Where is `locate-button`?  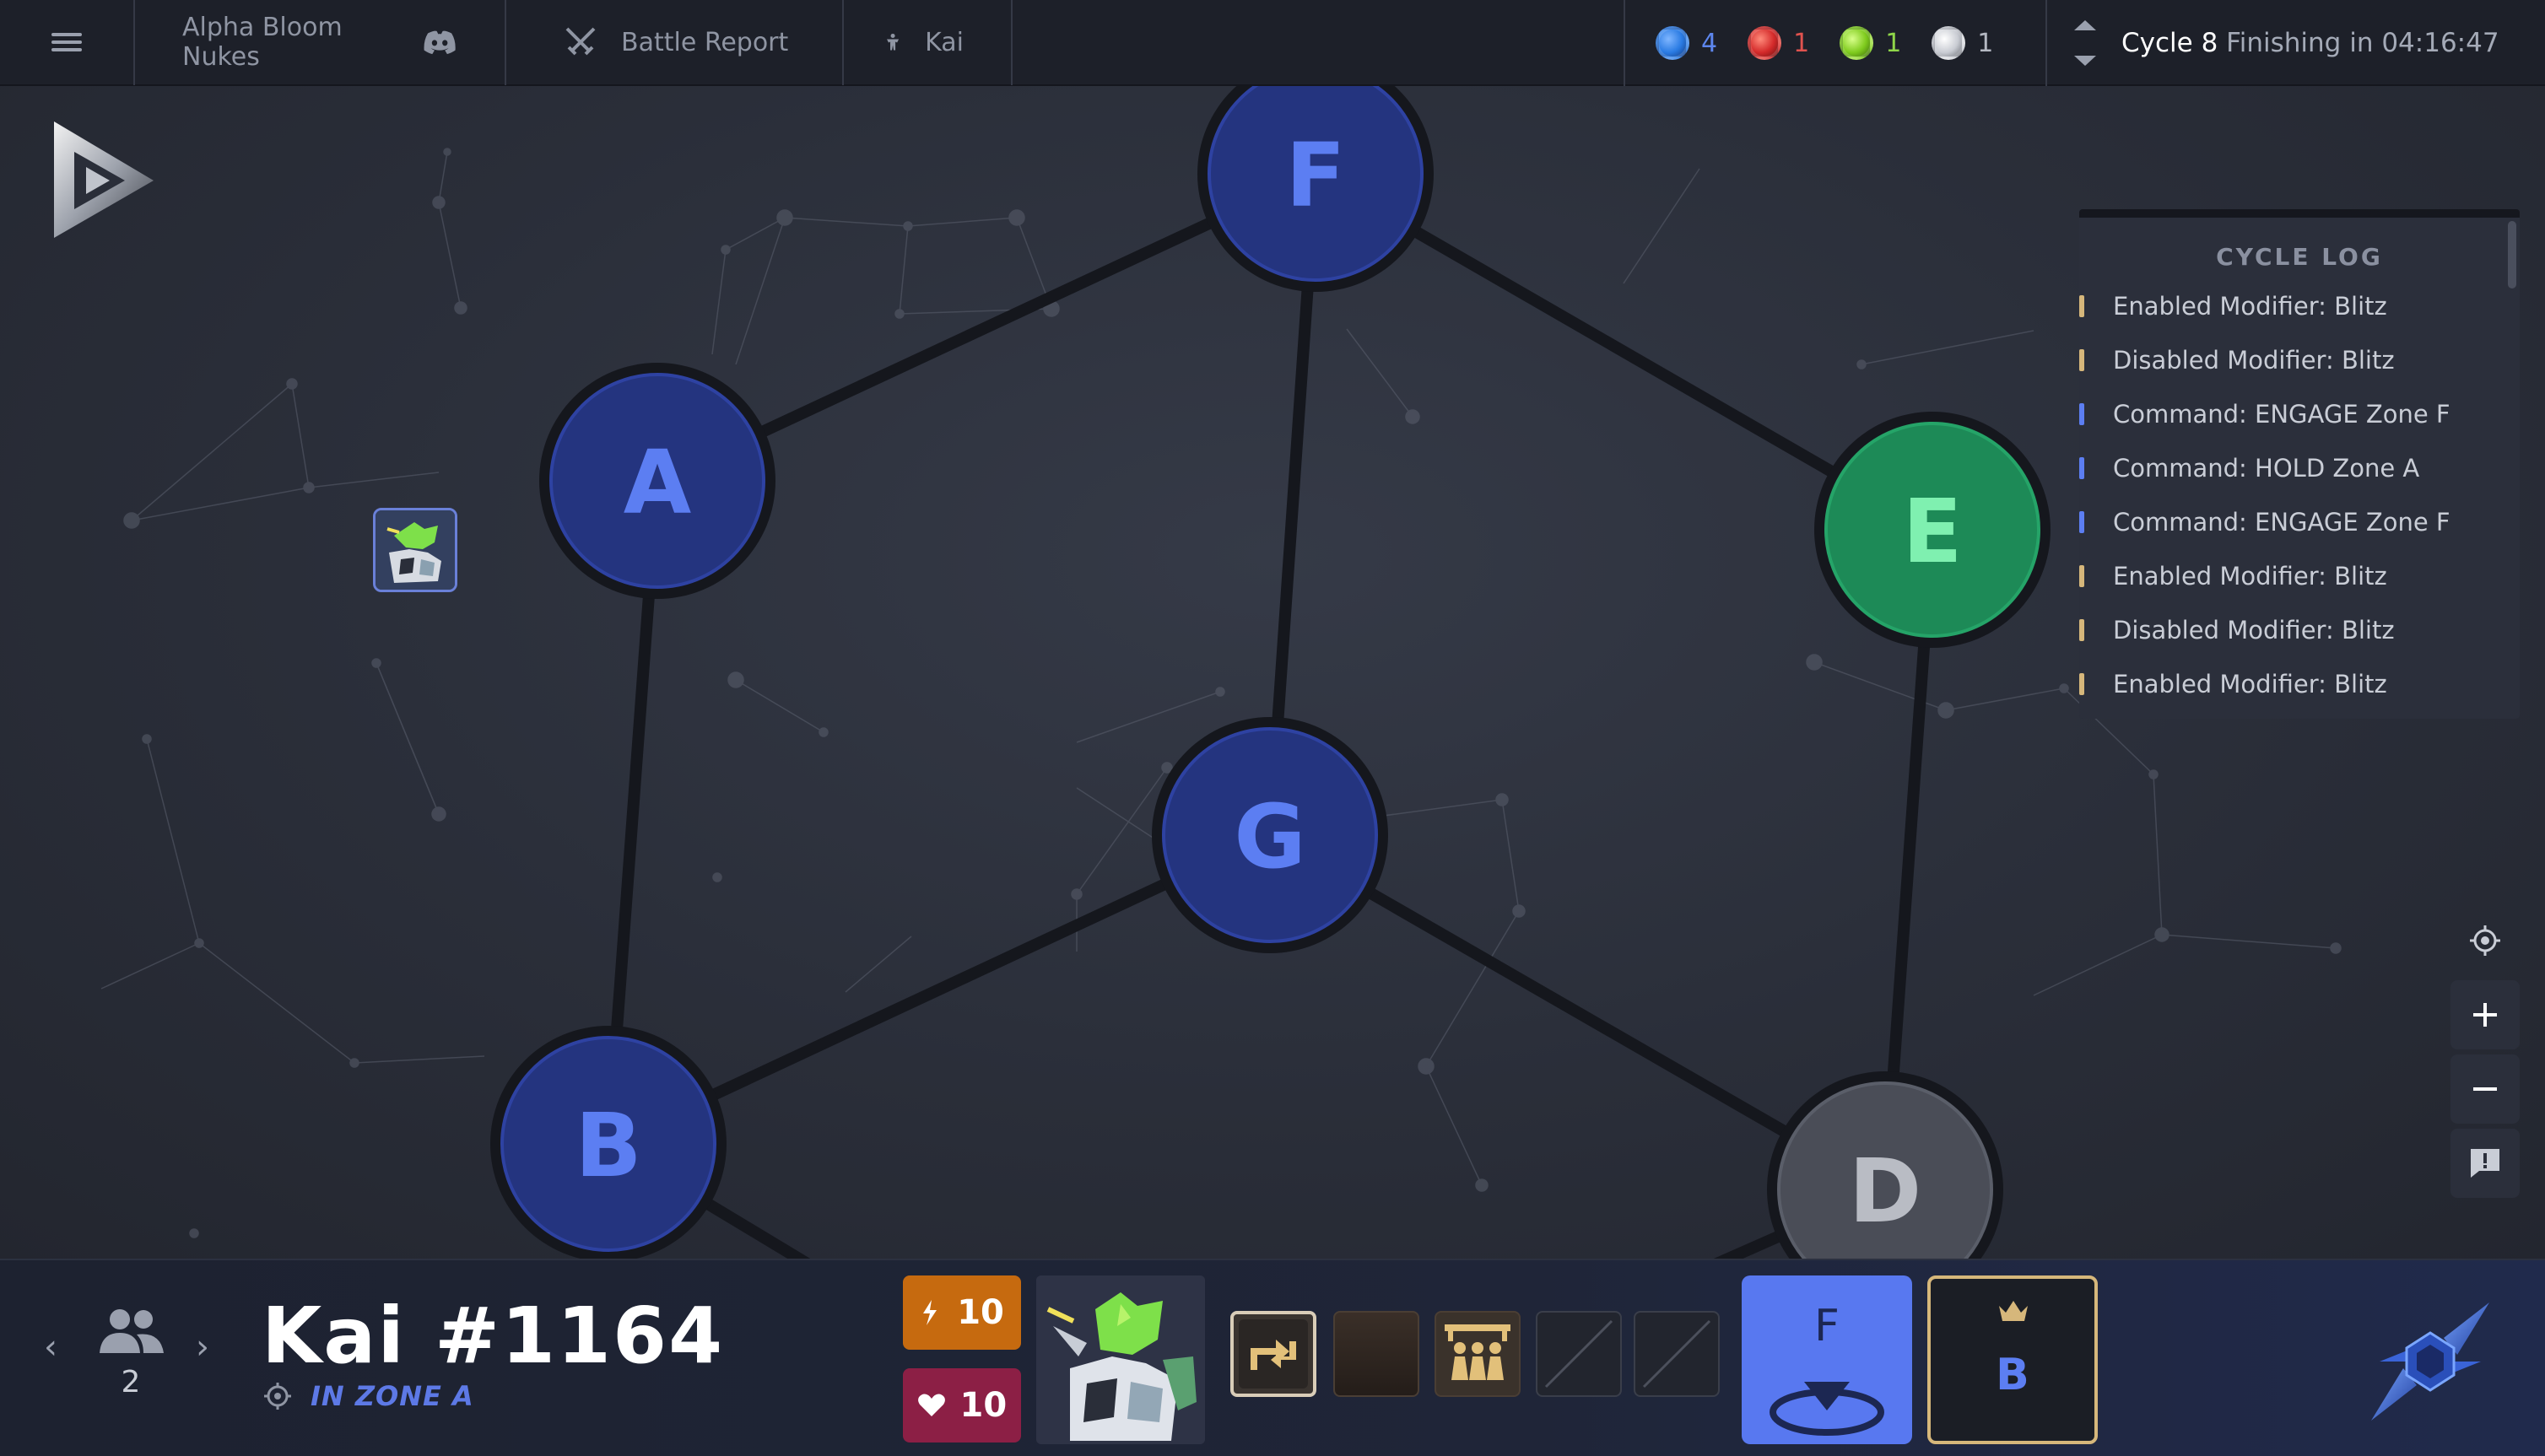
locate-button is located at coordinates (2485, 940).